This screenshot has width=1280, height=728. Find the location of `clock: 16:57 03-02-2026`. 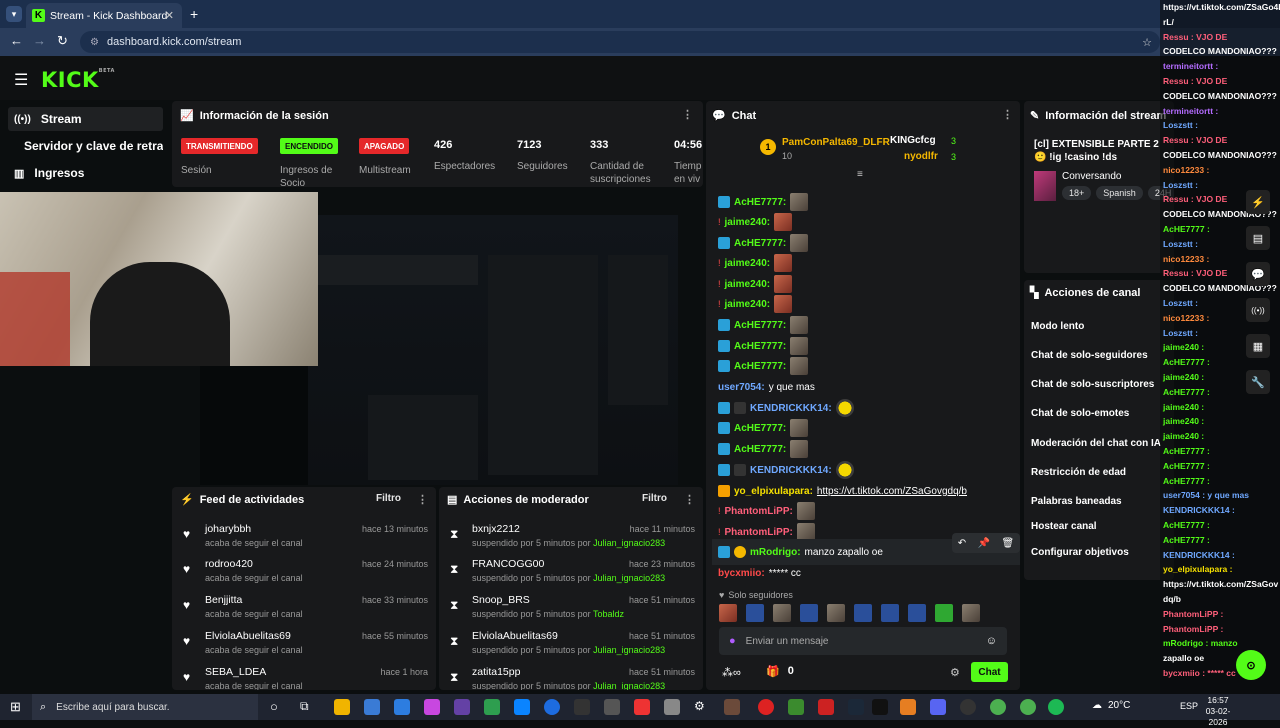

clock: 16:57 03-02-2026 is located at coordinates (1218, 711).